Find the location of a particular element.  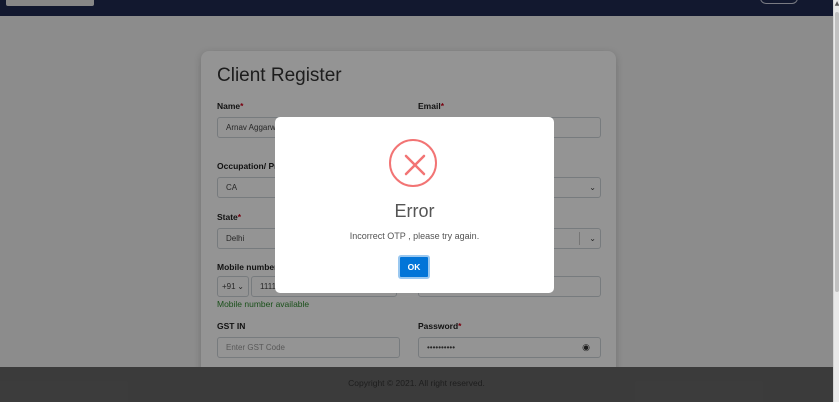

ok-button: OK is located at coordinates (414, 267).